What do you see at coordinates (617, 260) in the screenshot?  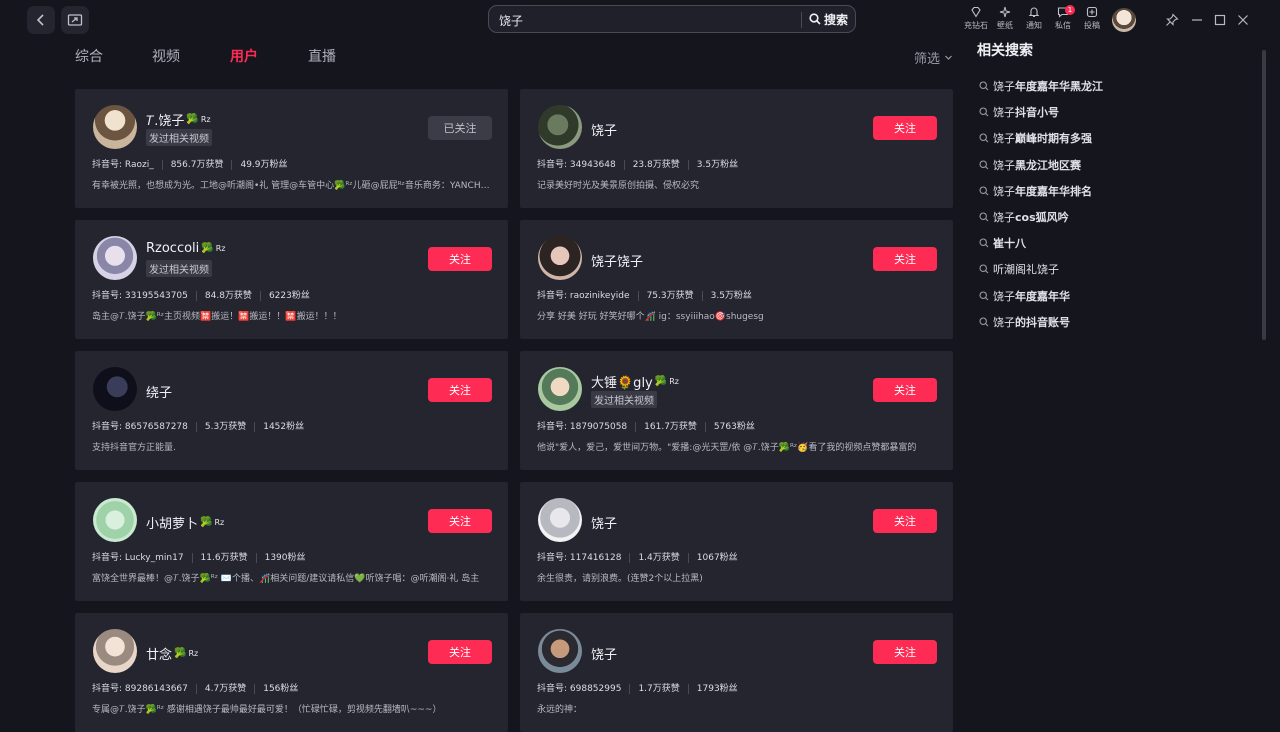 I see `user-name: 饶子饶子` at bounding box center [617, 260].